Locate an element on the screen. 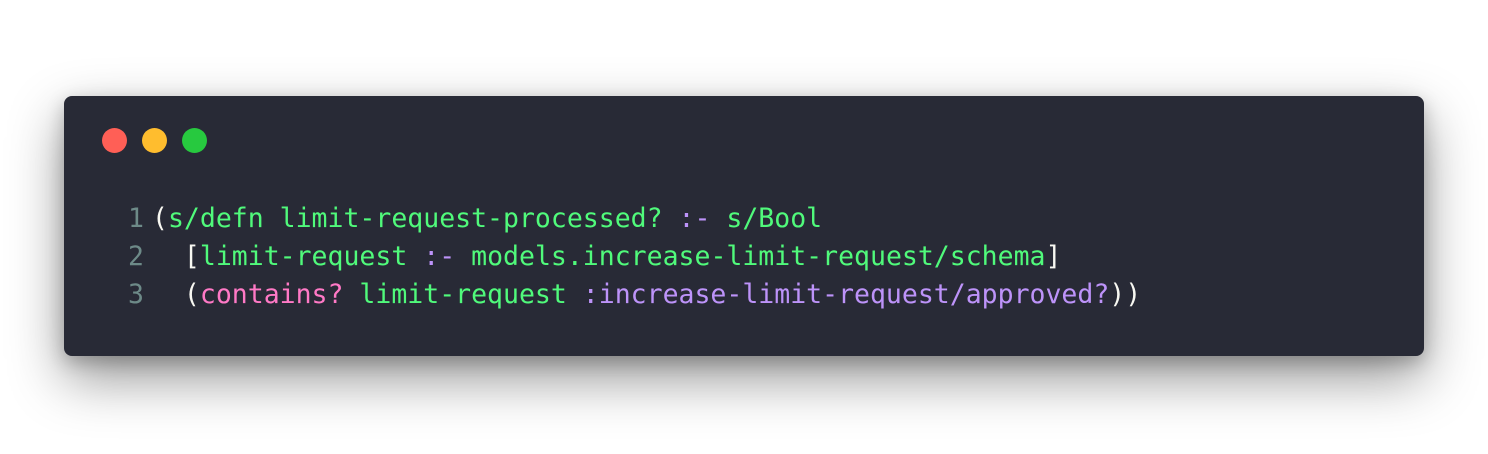 The width and height of the screenshot is (1488, 454). minimize-dot-icon is located at coordinates (154, 140).